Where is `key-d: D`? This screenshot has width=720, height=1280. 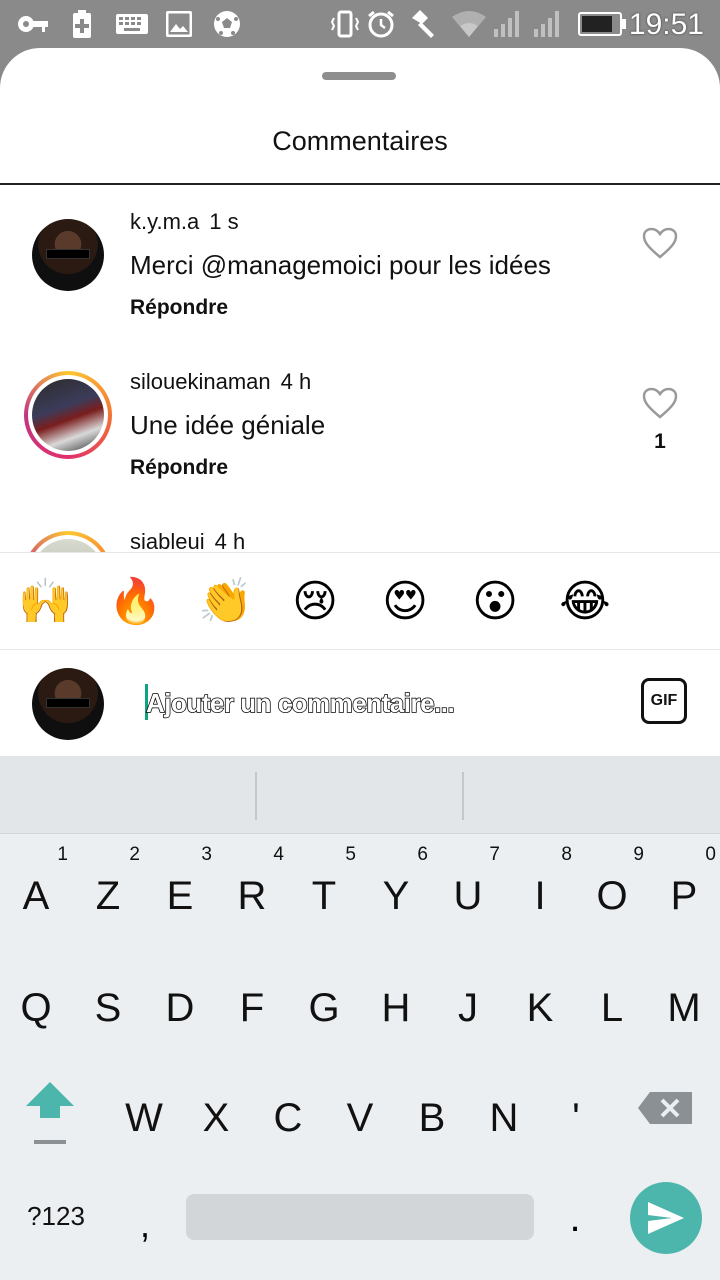 key-d: D is located at coordinates (180, 1006).